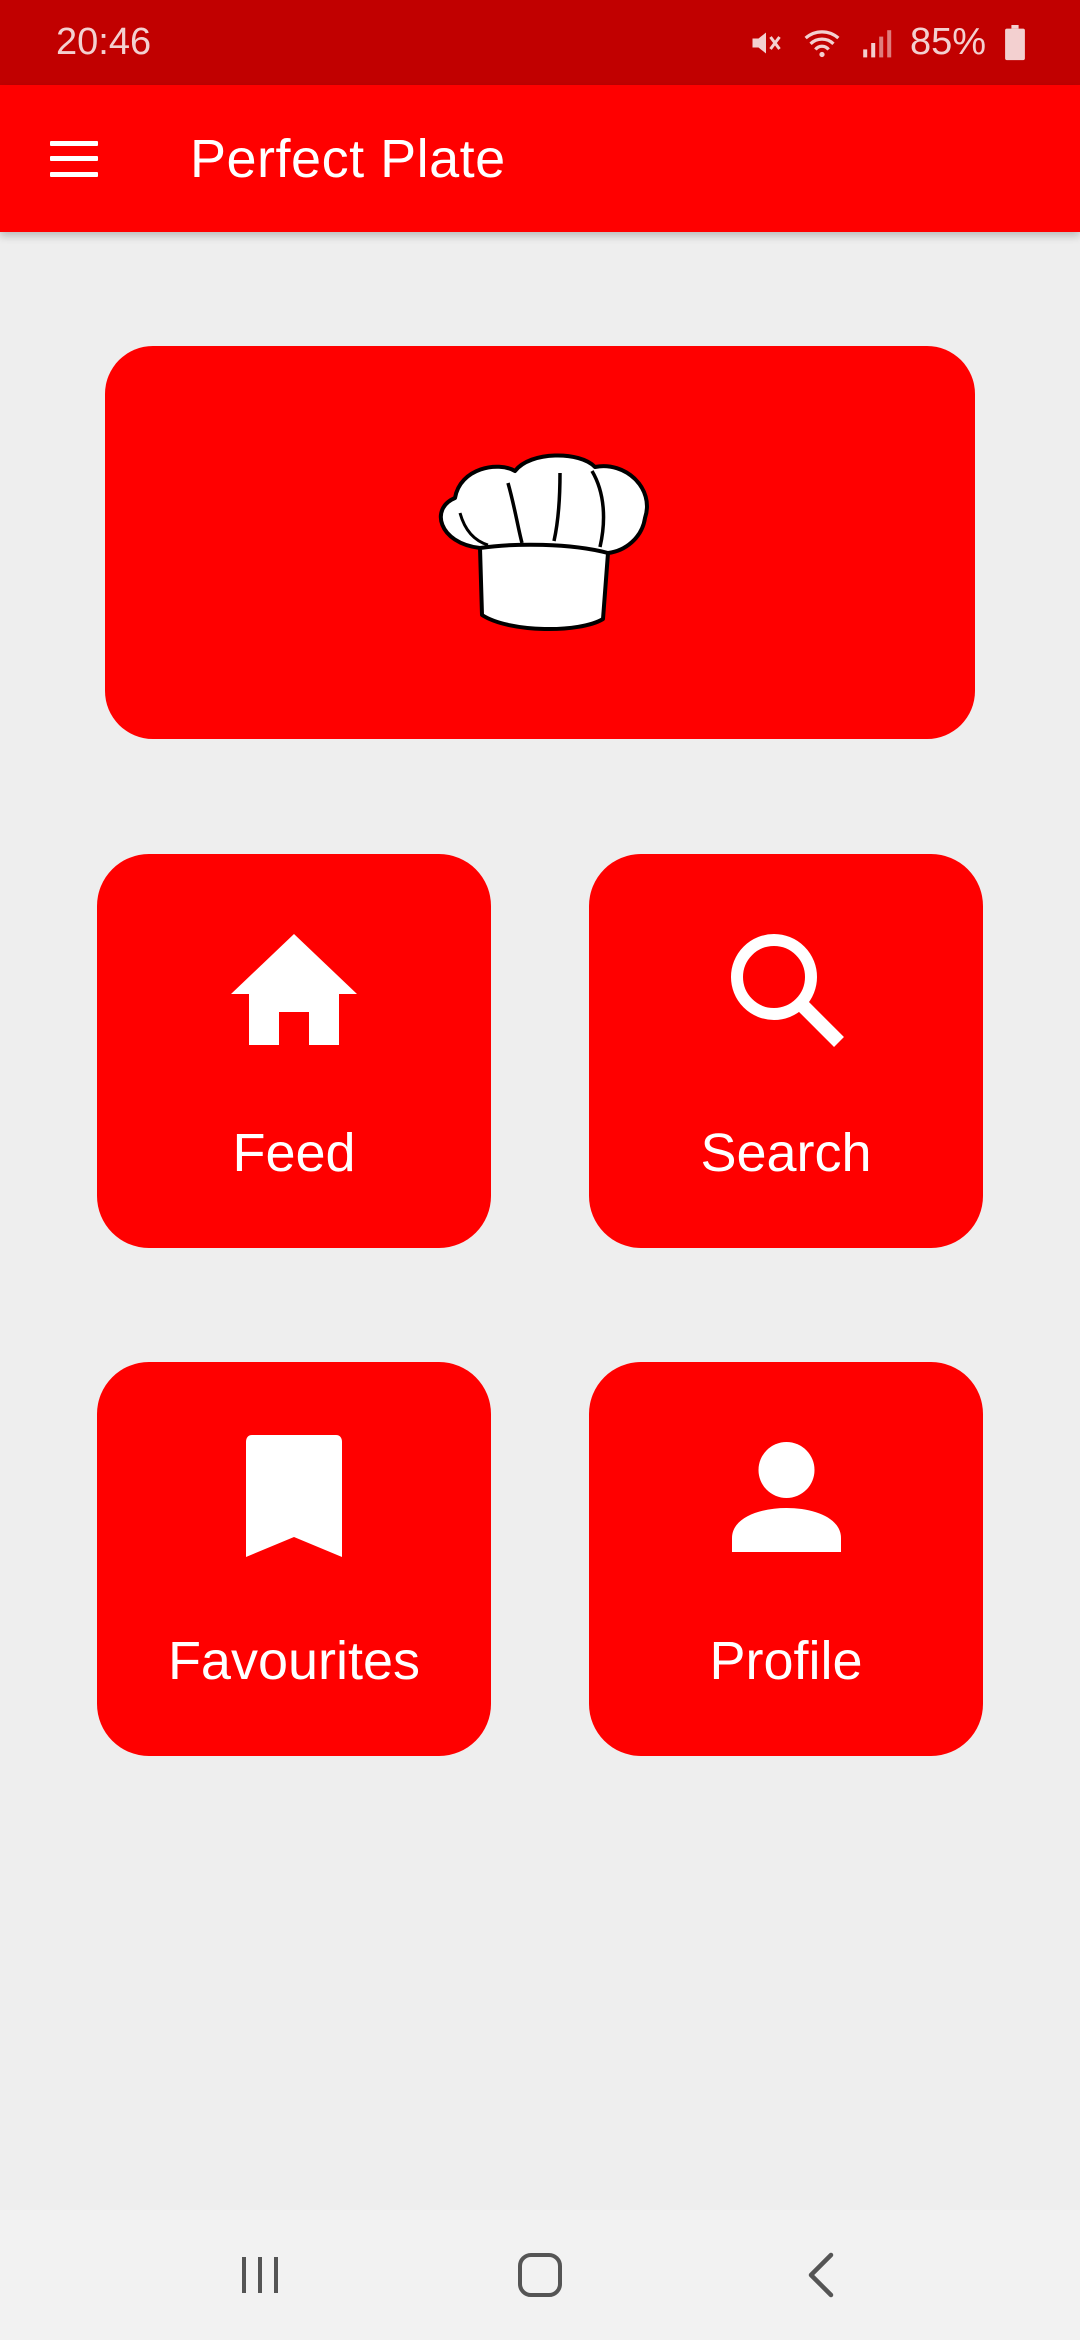 The image size is (1080, 2340). I want to click on battery-icon, so click(1015, 42).